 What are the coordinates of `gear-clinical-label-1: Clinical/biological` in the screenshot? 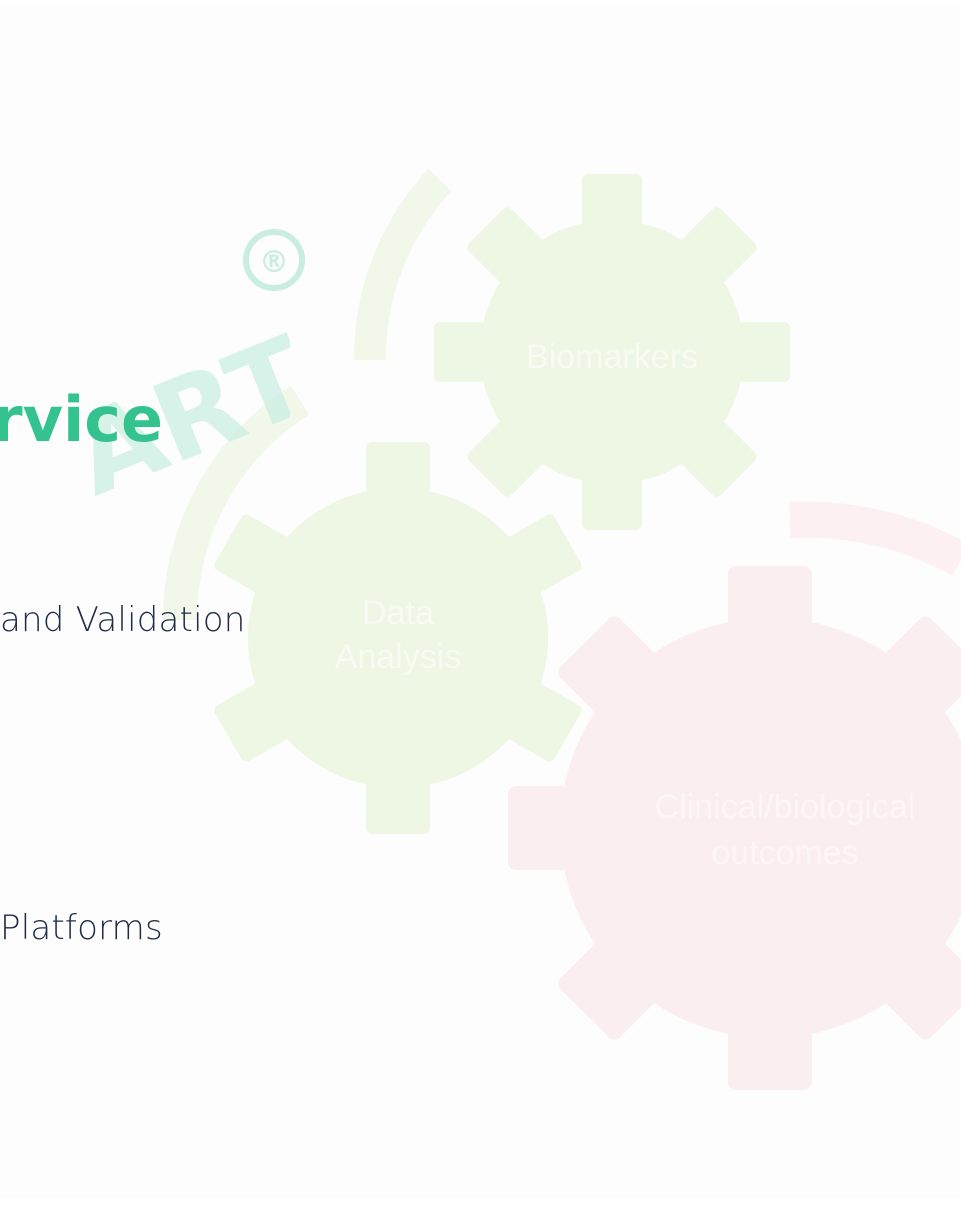 It's located at (785, 807).